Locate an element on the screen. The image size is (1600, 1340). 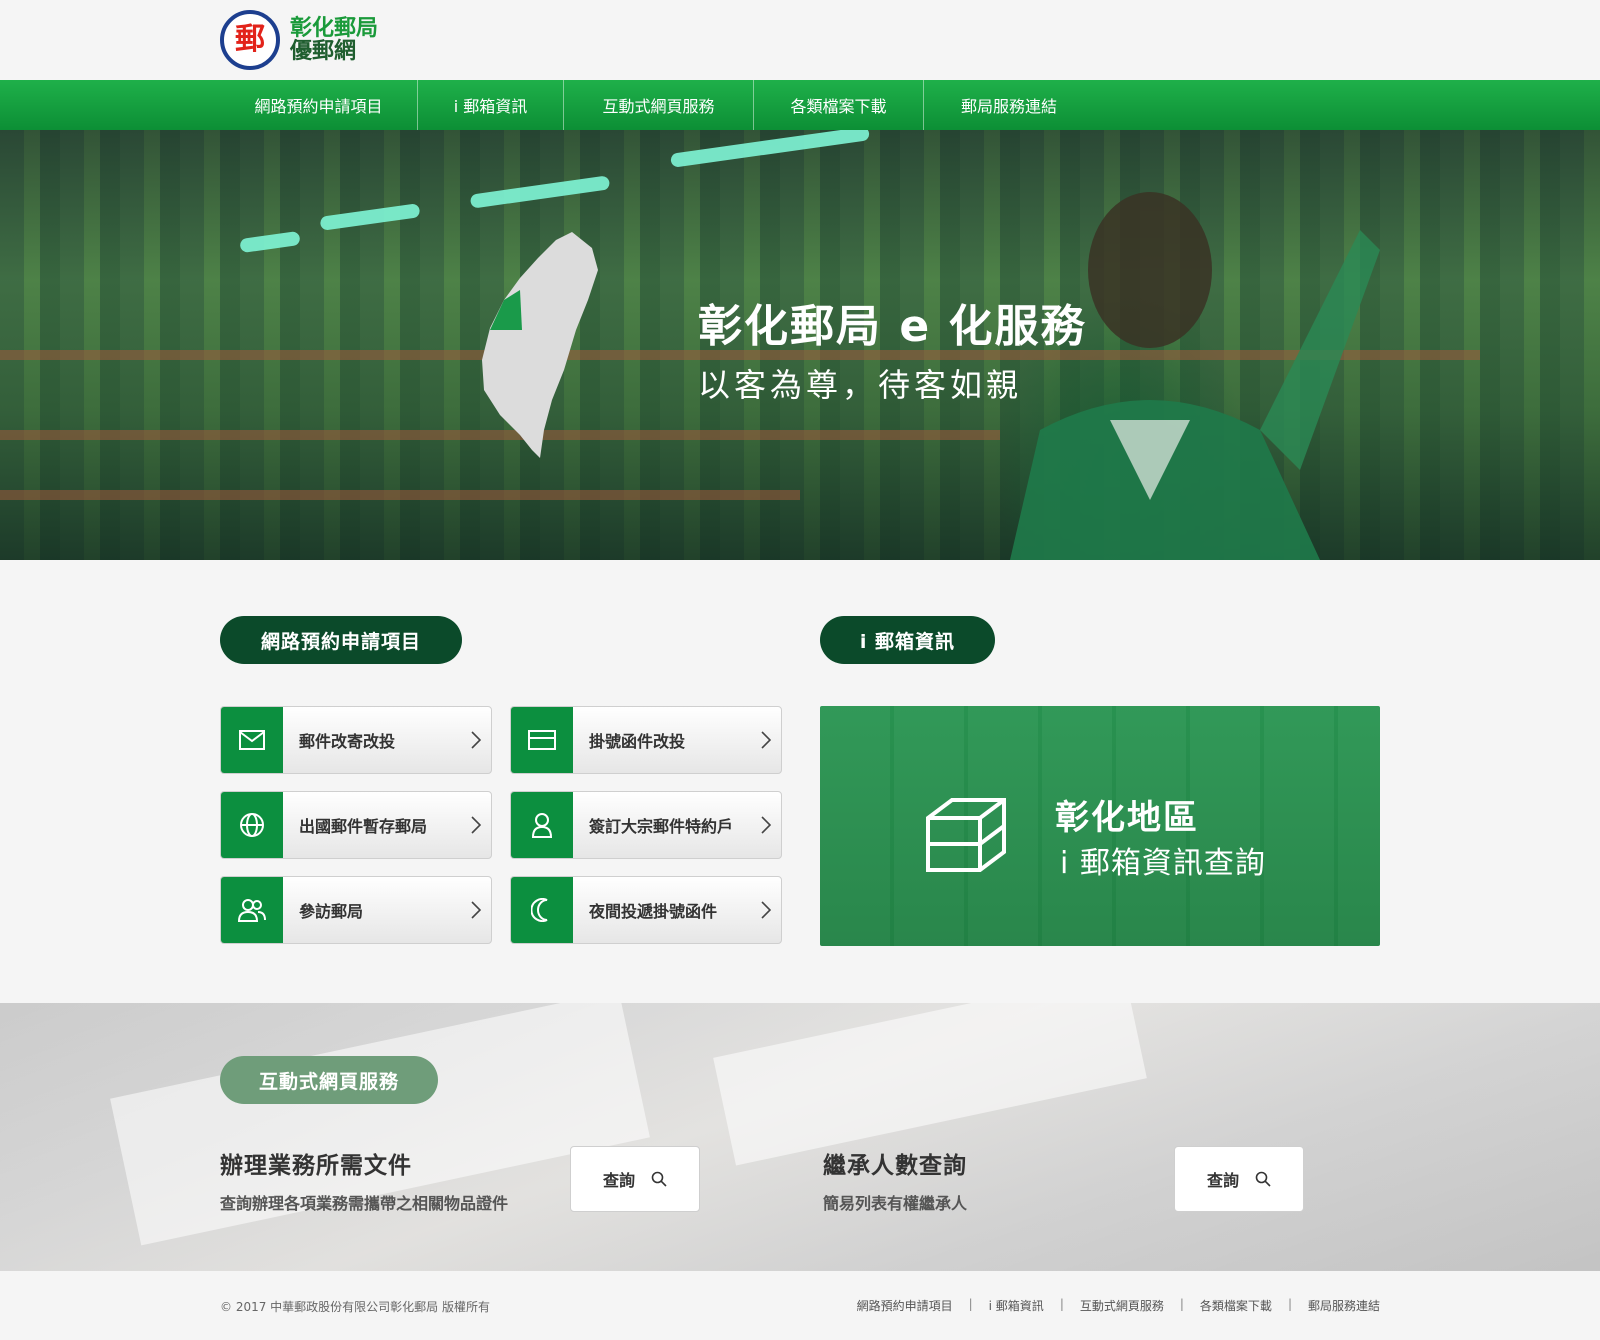
nav-item-interactive: 互動式網頁服務 is located at coordinates (659, 105).